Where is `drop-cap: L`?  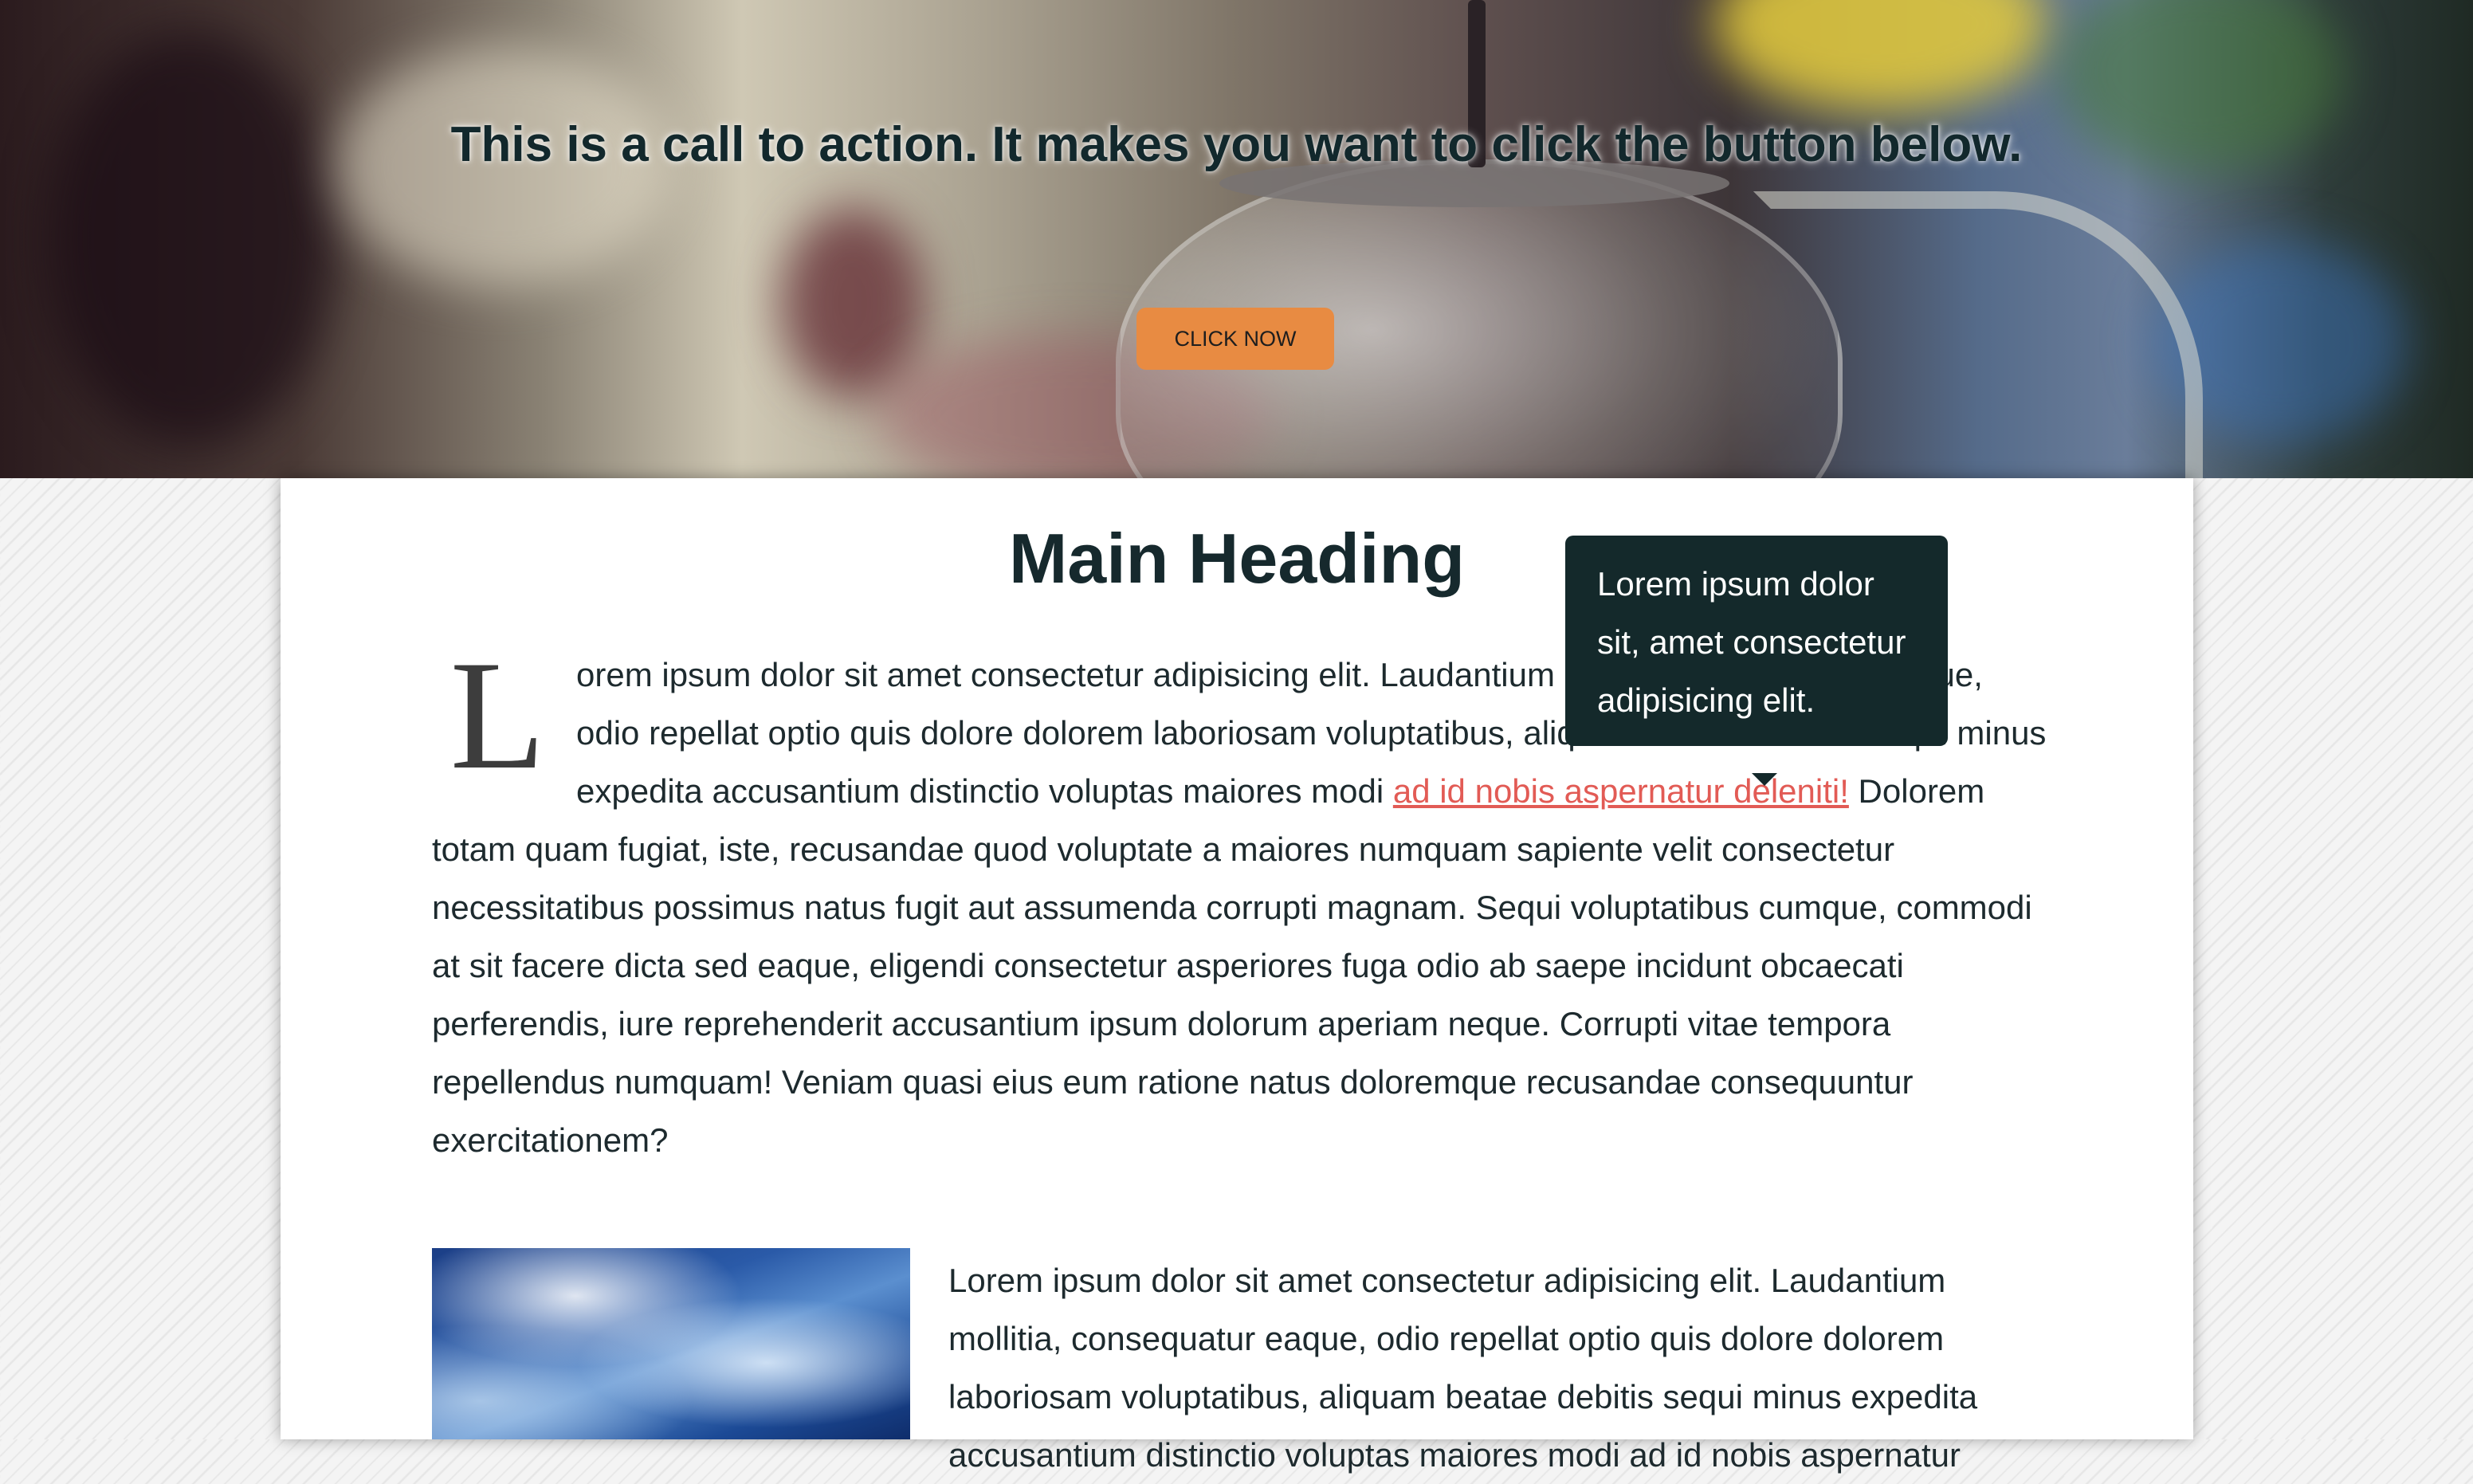 drop-cap: L is located at coordinates (498, 715).